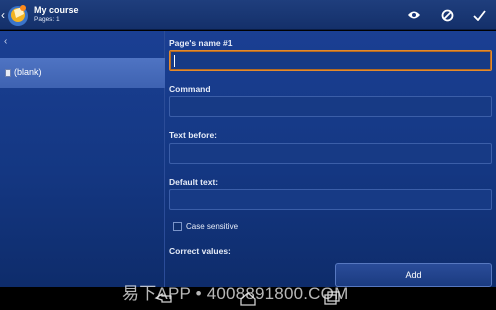 This screenshot has height=310, width=496. I want to click on correct-values-label: Correct values:, so click(200, 251).